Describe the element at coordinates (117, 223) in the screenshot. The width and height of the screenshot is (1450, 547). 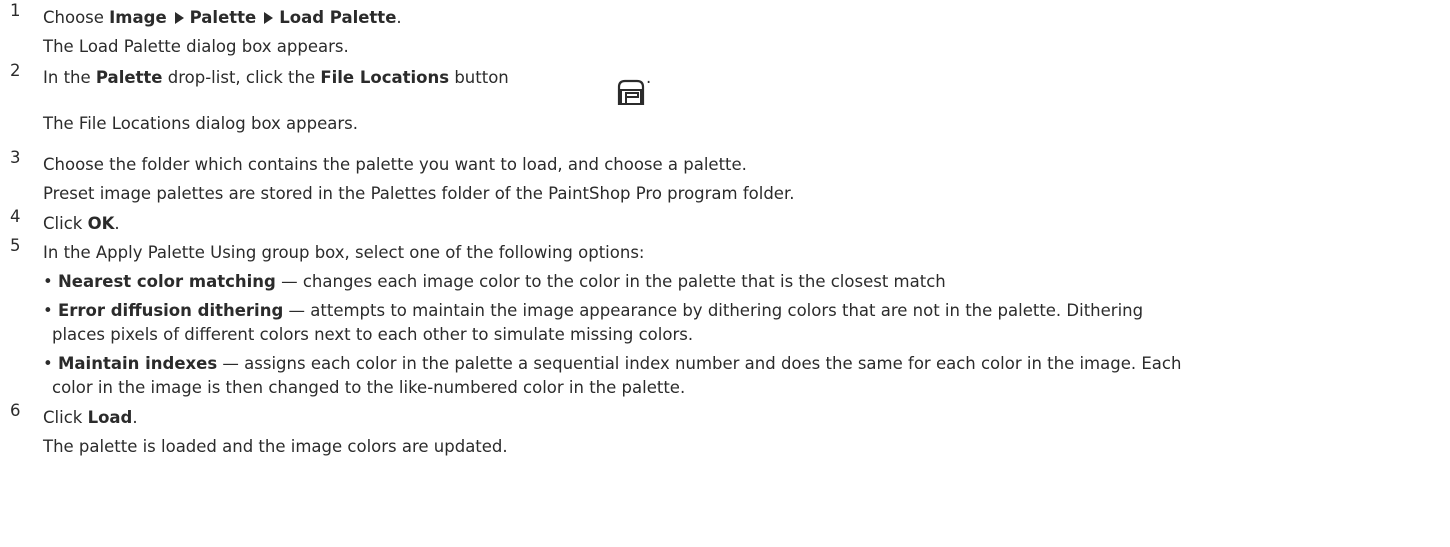
I see `step-4-suffix: .` at that location.